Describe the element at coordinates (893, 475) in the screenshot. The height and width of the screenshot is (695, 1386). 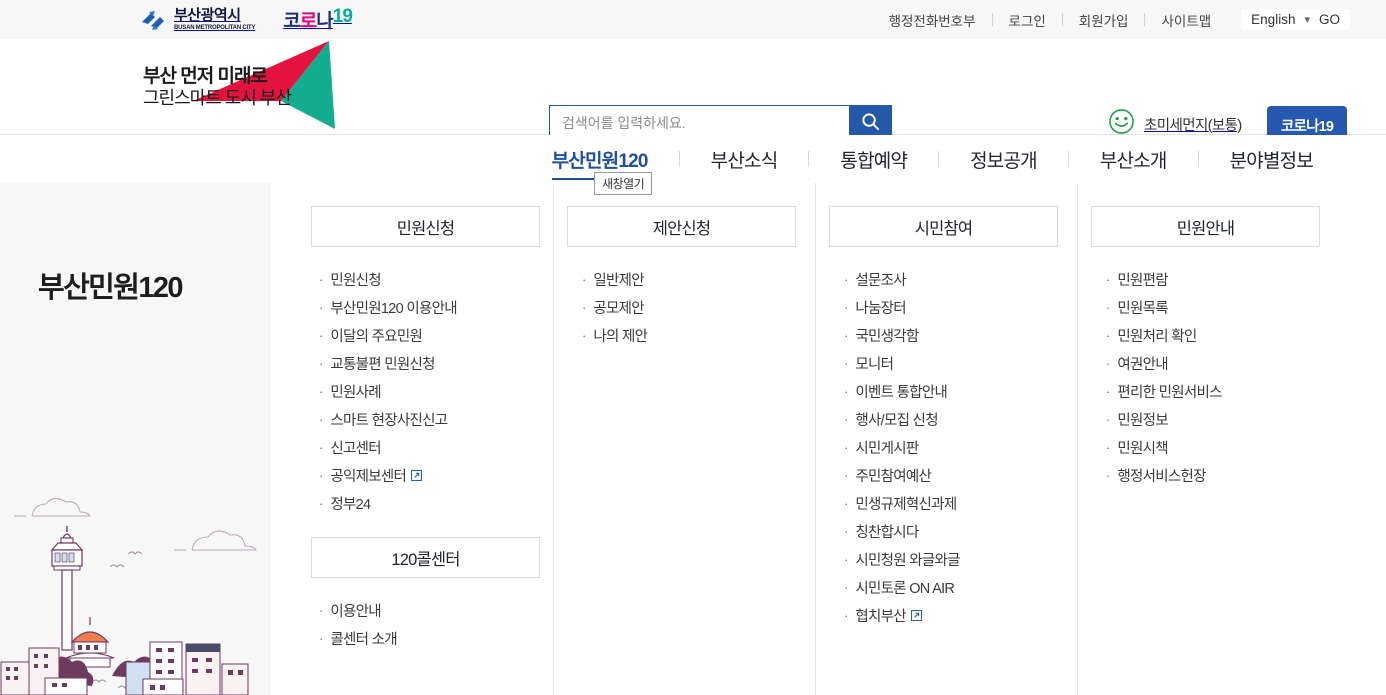
I see `menu-link-participatory-budget: 주민참여예산` at that location.